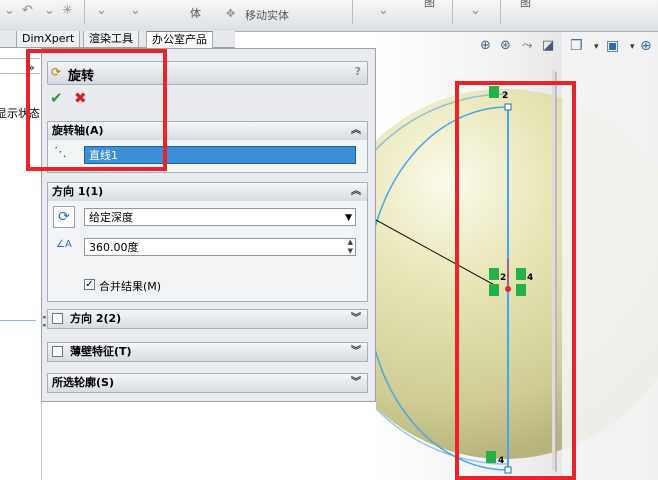 The height and width of the screenshot is (480, 658). I want to click on ribbon-dropdown-icon-2: ⌄, so click(49, 10).